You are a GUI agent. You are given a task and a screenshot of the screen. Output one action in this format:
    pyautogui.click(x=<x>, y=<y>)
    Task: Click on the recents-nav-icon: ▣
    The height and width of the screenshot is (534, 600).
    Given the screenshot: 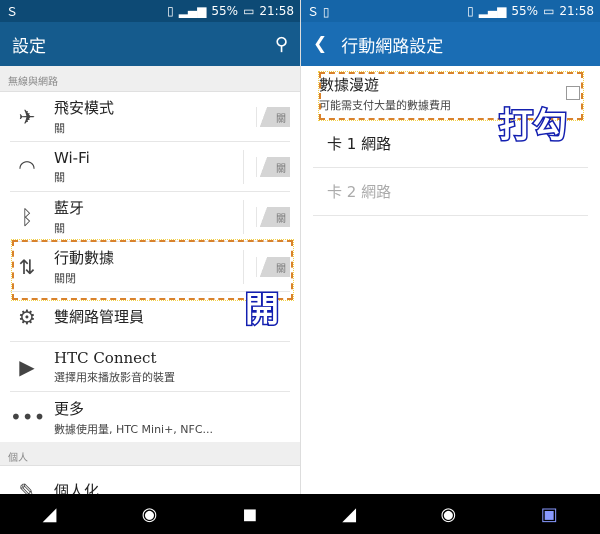 What is the action you would take?
    pyautogui.click(x=549, y=514)
    